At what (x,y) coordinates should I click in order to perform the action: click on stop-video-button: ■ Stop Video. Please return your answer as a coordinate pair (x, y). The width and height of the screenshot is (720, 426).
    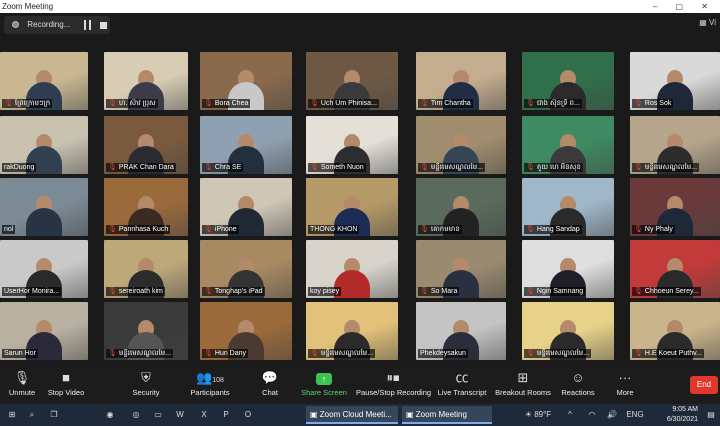
    Looking at the image, I should click on (66, 385).